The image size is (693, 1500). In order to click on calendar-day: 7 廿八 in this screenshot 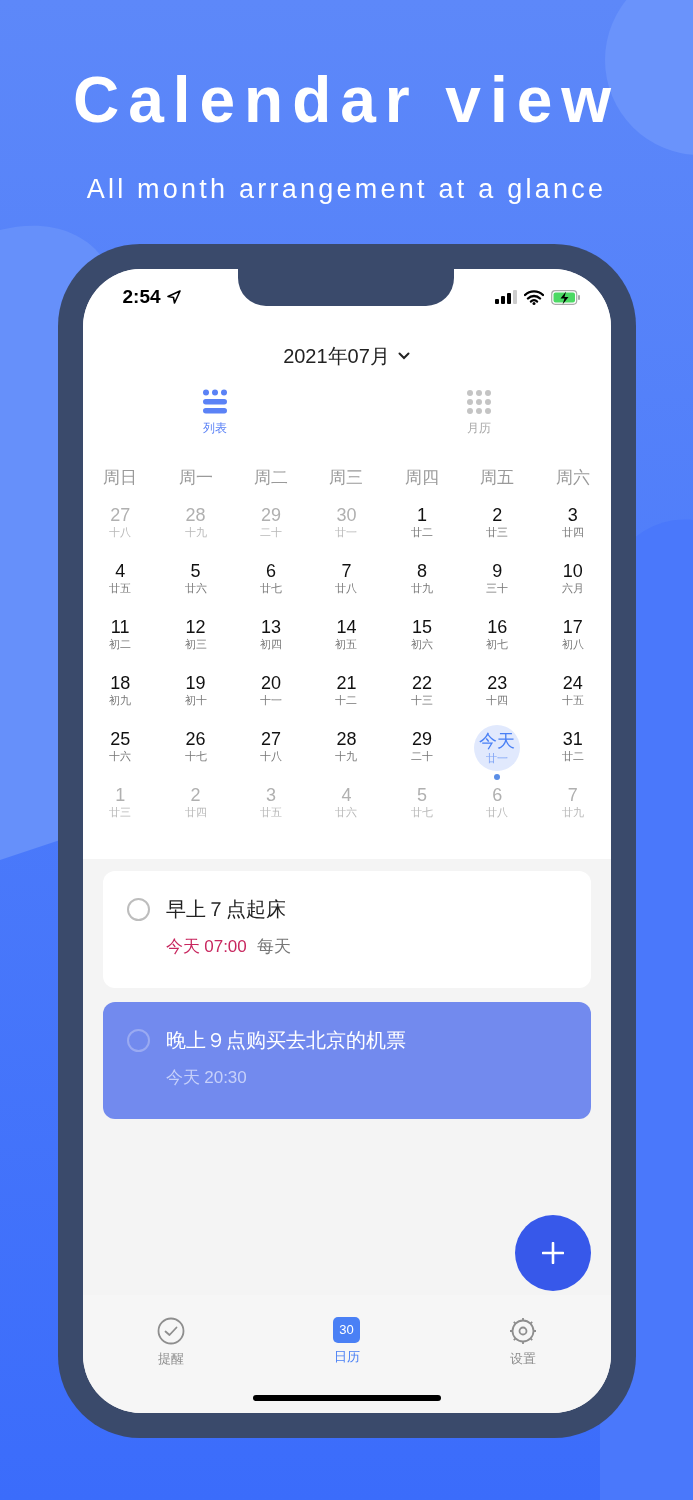, I will do `click(346, 577)`.